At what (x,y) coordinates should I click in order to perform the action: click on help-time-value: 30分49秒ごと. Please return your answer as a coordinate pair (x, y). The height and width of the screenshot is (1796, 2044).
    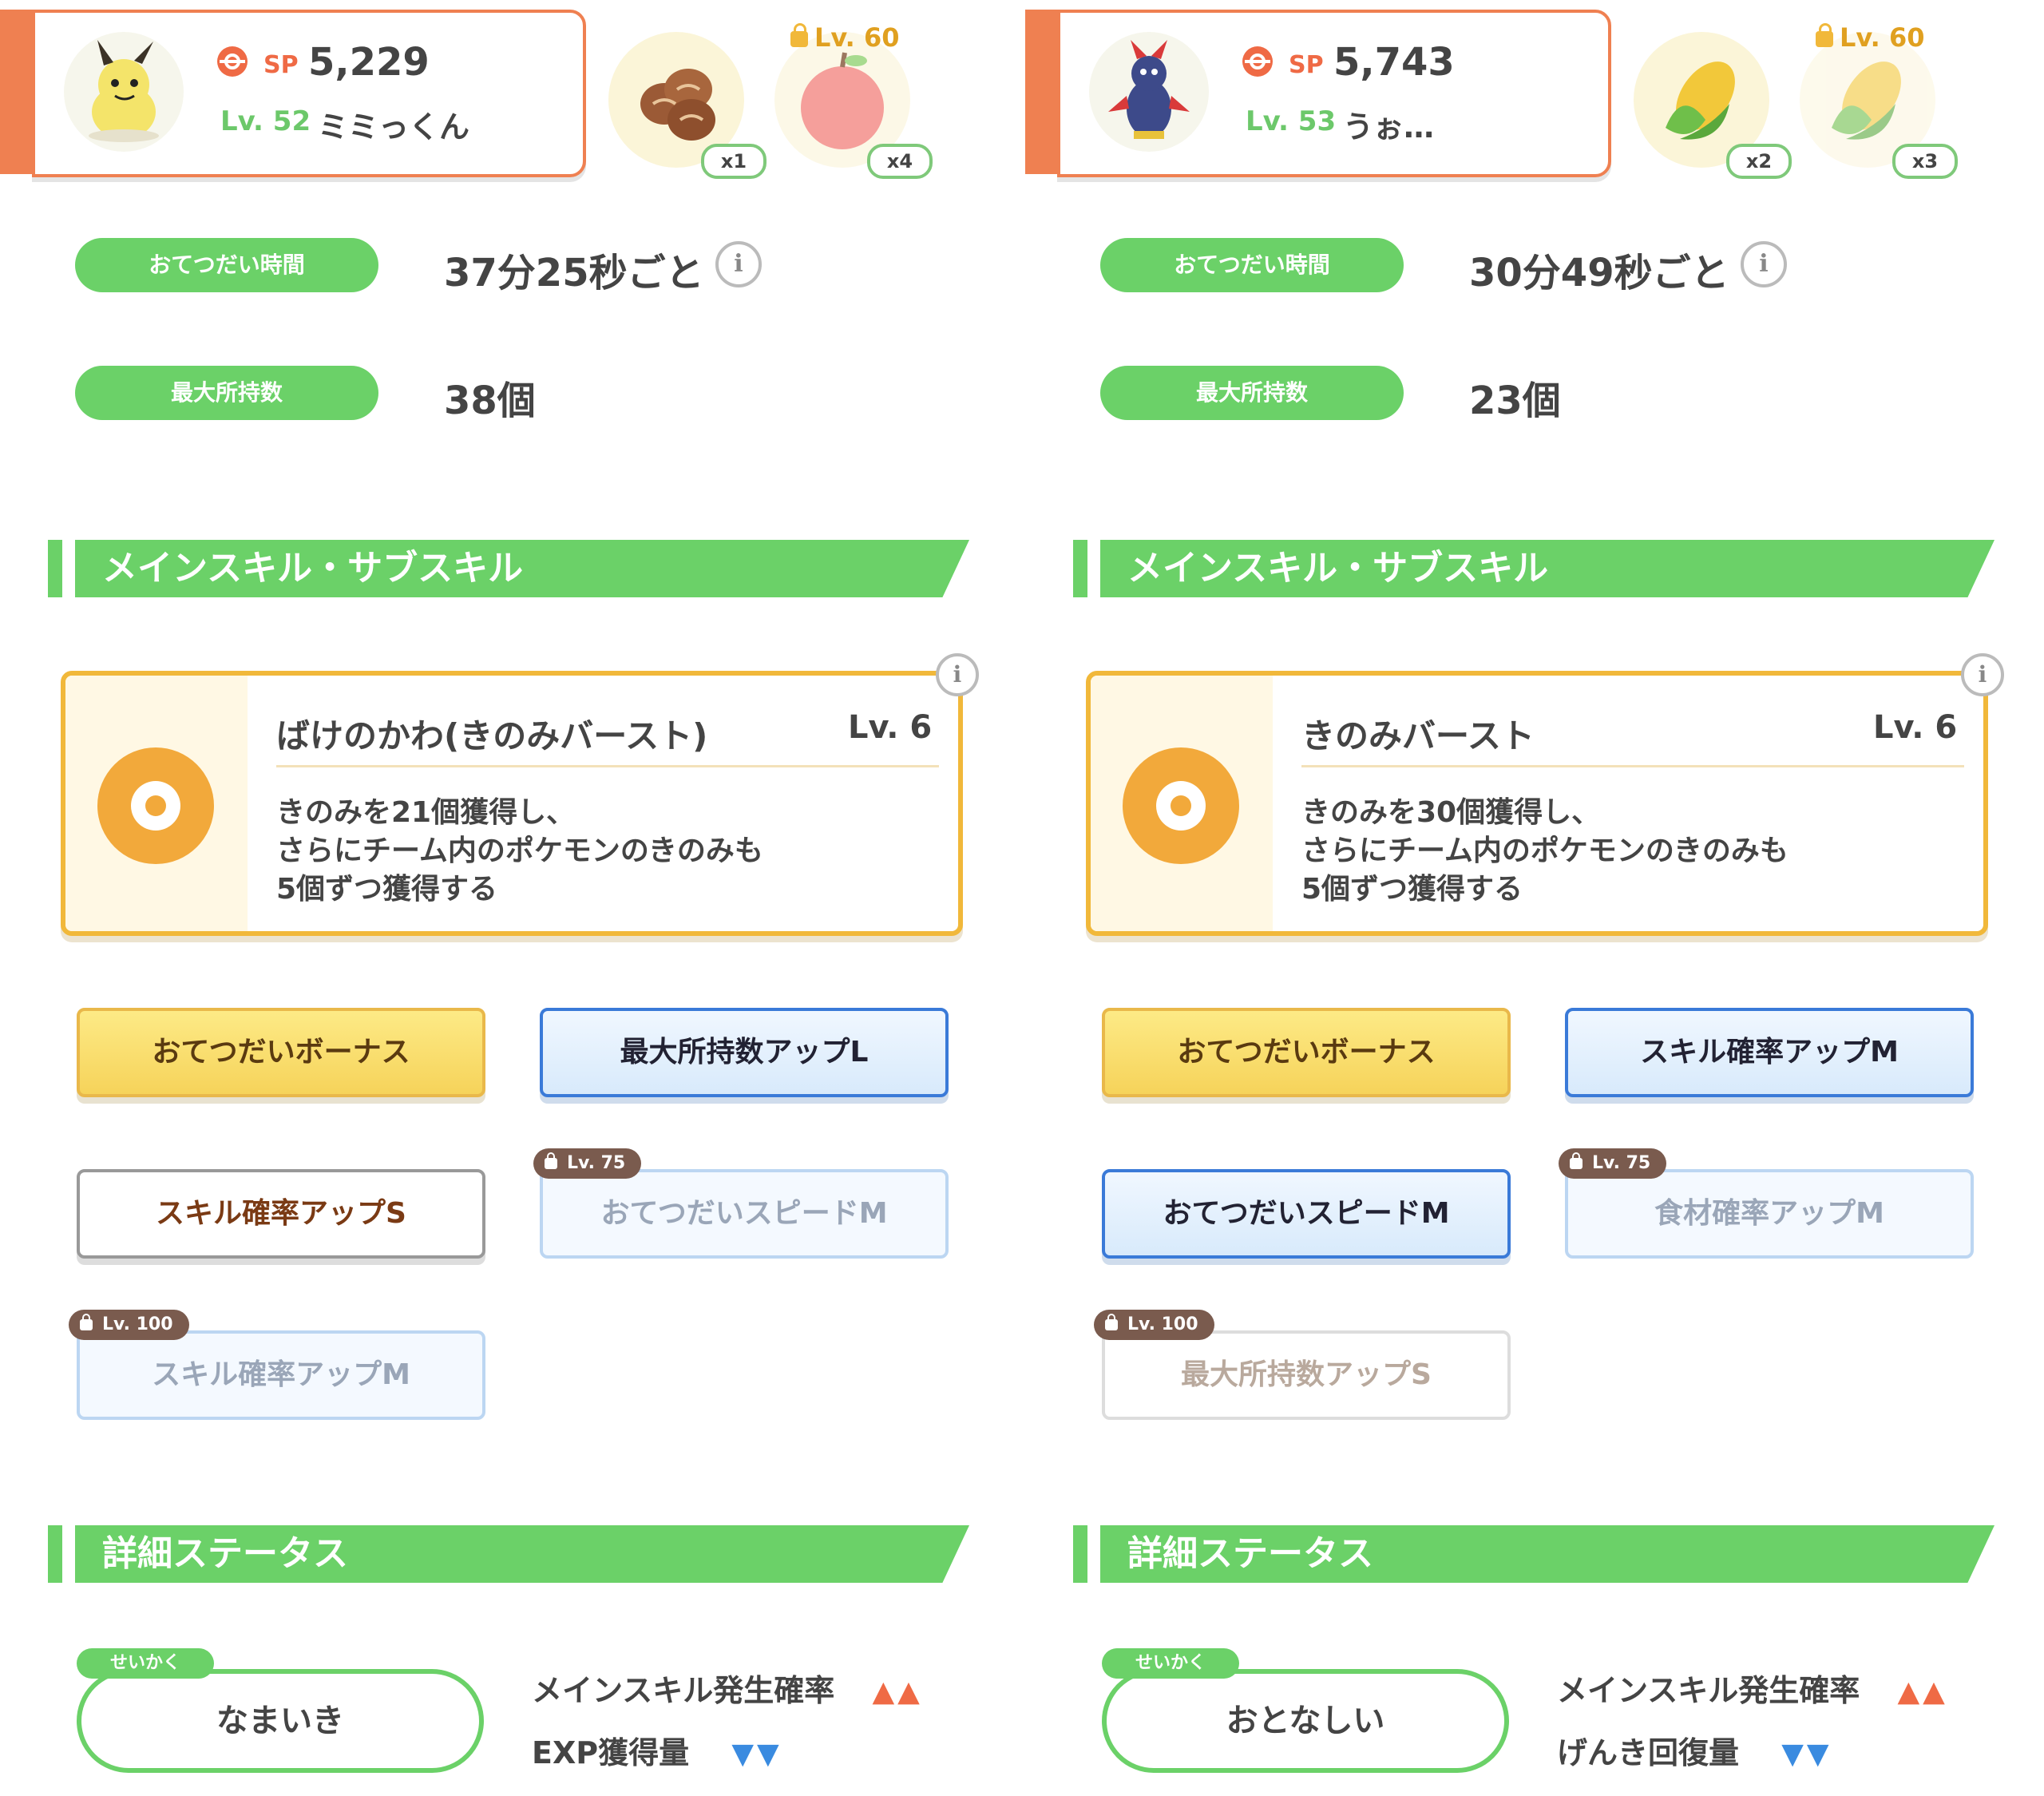
    Looking at the image, I should click on (1599, 273).